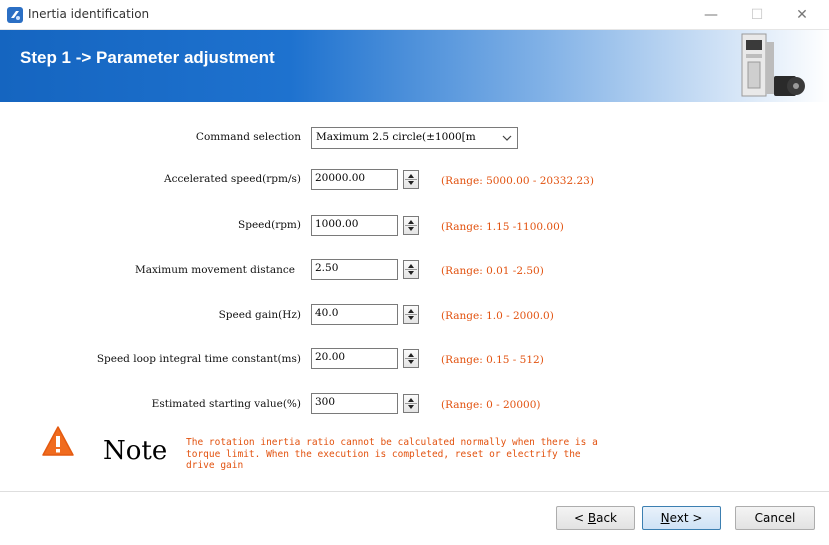 The image size is (829, 545). What do you see at coordinates (198, 359) in the screenshot?
I see `speed-loop-integral-label: Speed loop integral time constant(ms)` at bounding box center [198, 359].